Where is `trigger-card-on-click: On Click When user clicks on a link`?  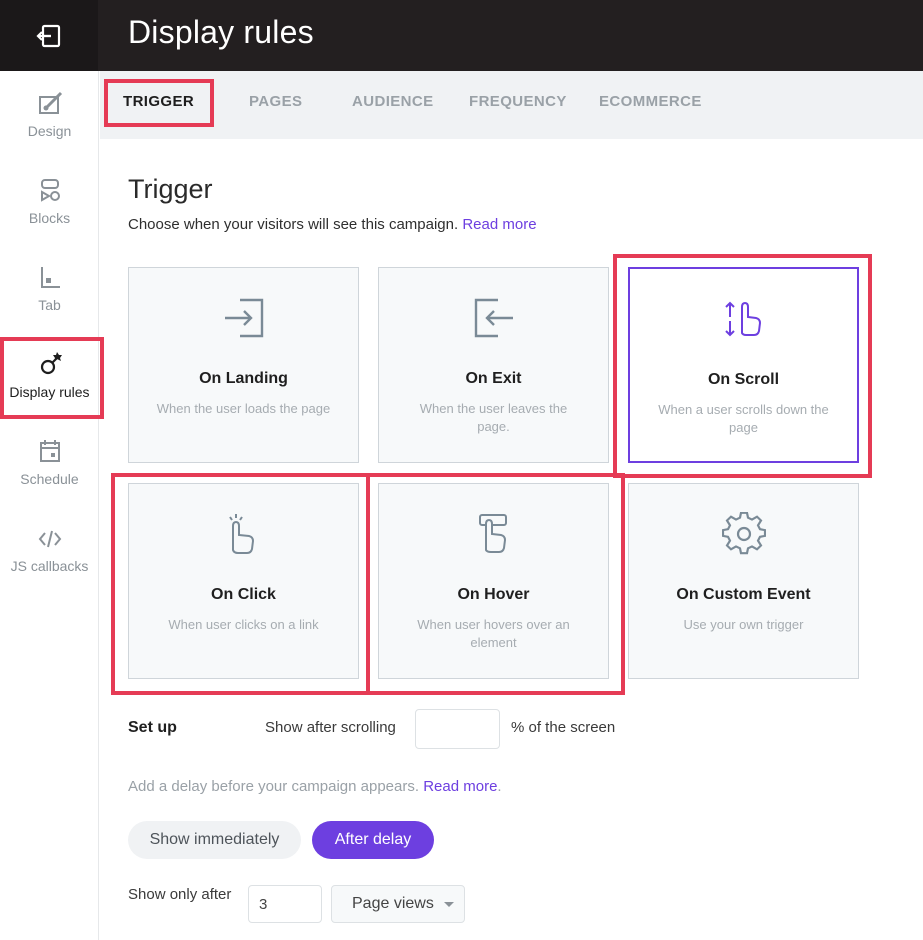 trigger-card-on-click: On Click When user clicks on a link is located at coordinates (243, 581).